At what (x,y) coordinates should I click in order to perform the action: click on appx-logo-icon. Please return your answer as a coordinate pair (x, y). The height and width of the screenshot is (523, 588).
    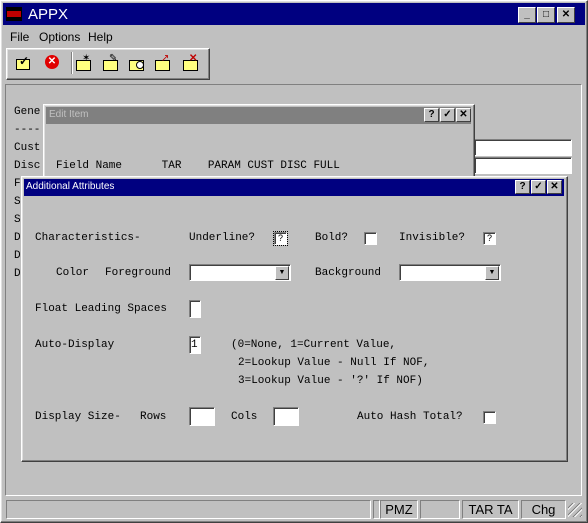
    Looking at the image, I should click on (14, 14).